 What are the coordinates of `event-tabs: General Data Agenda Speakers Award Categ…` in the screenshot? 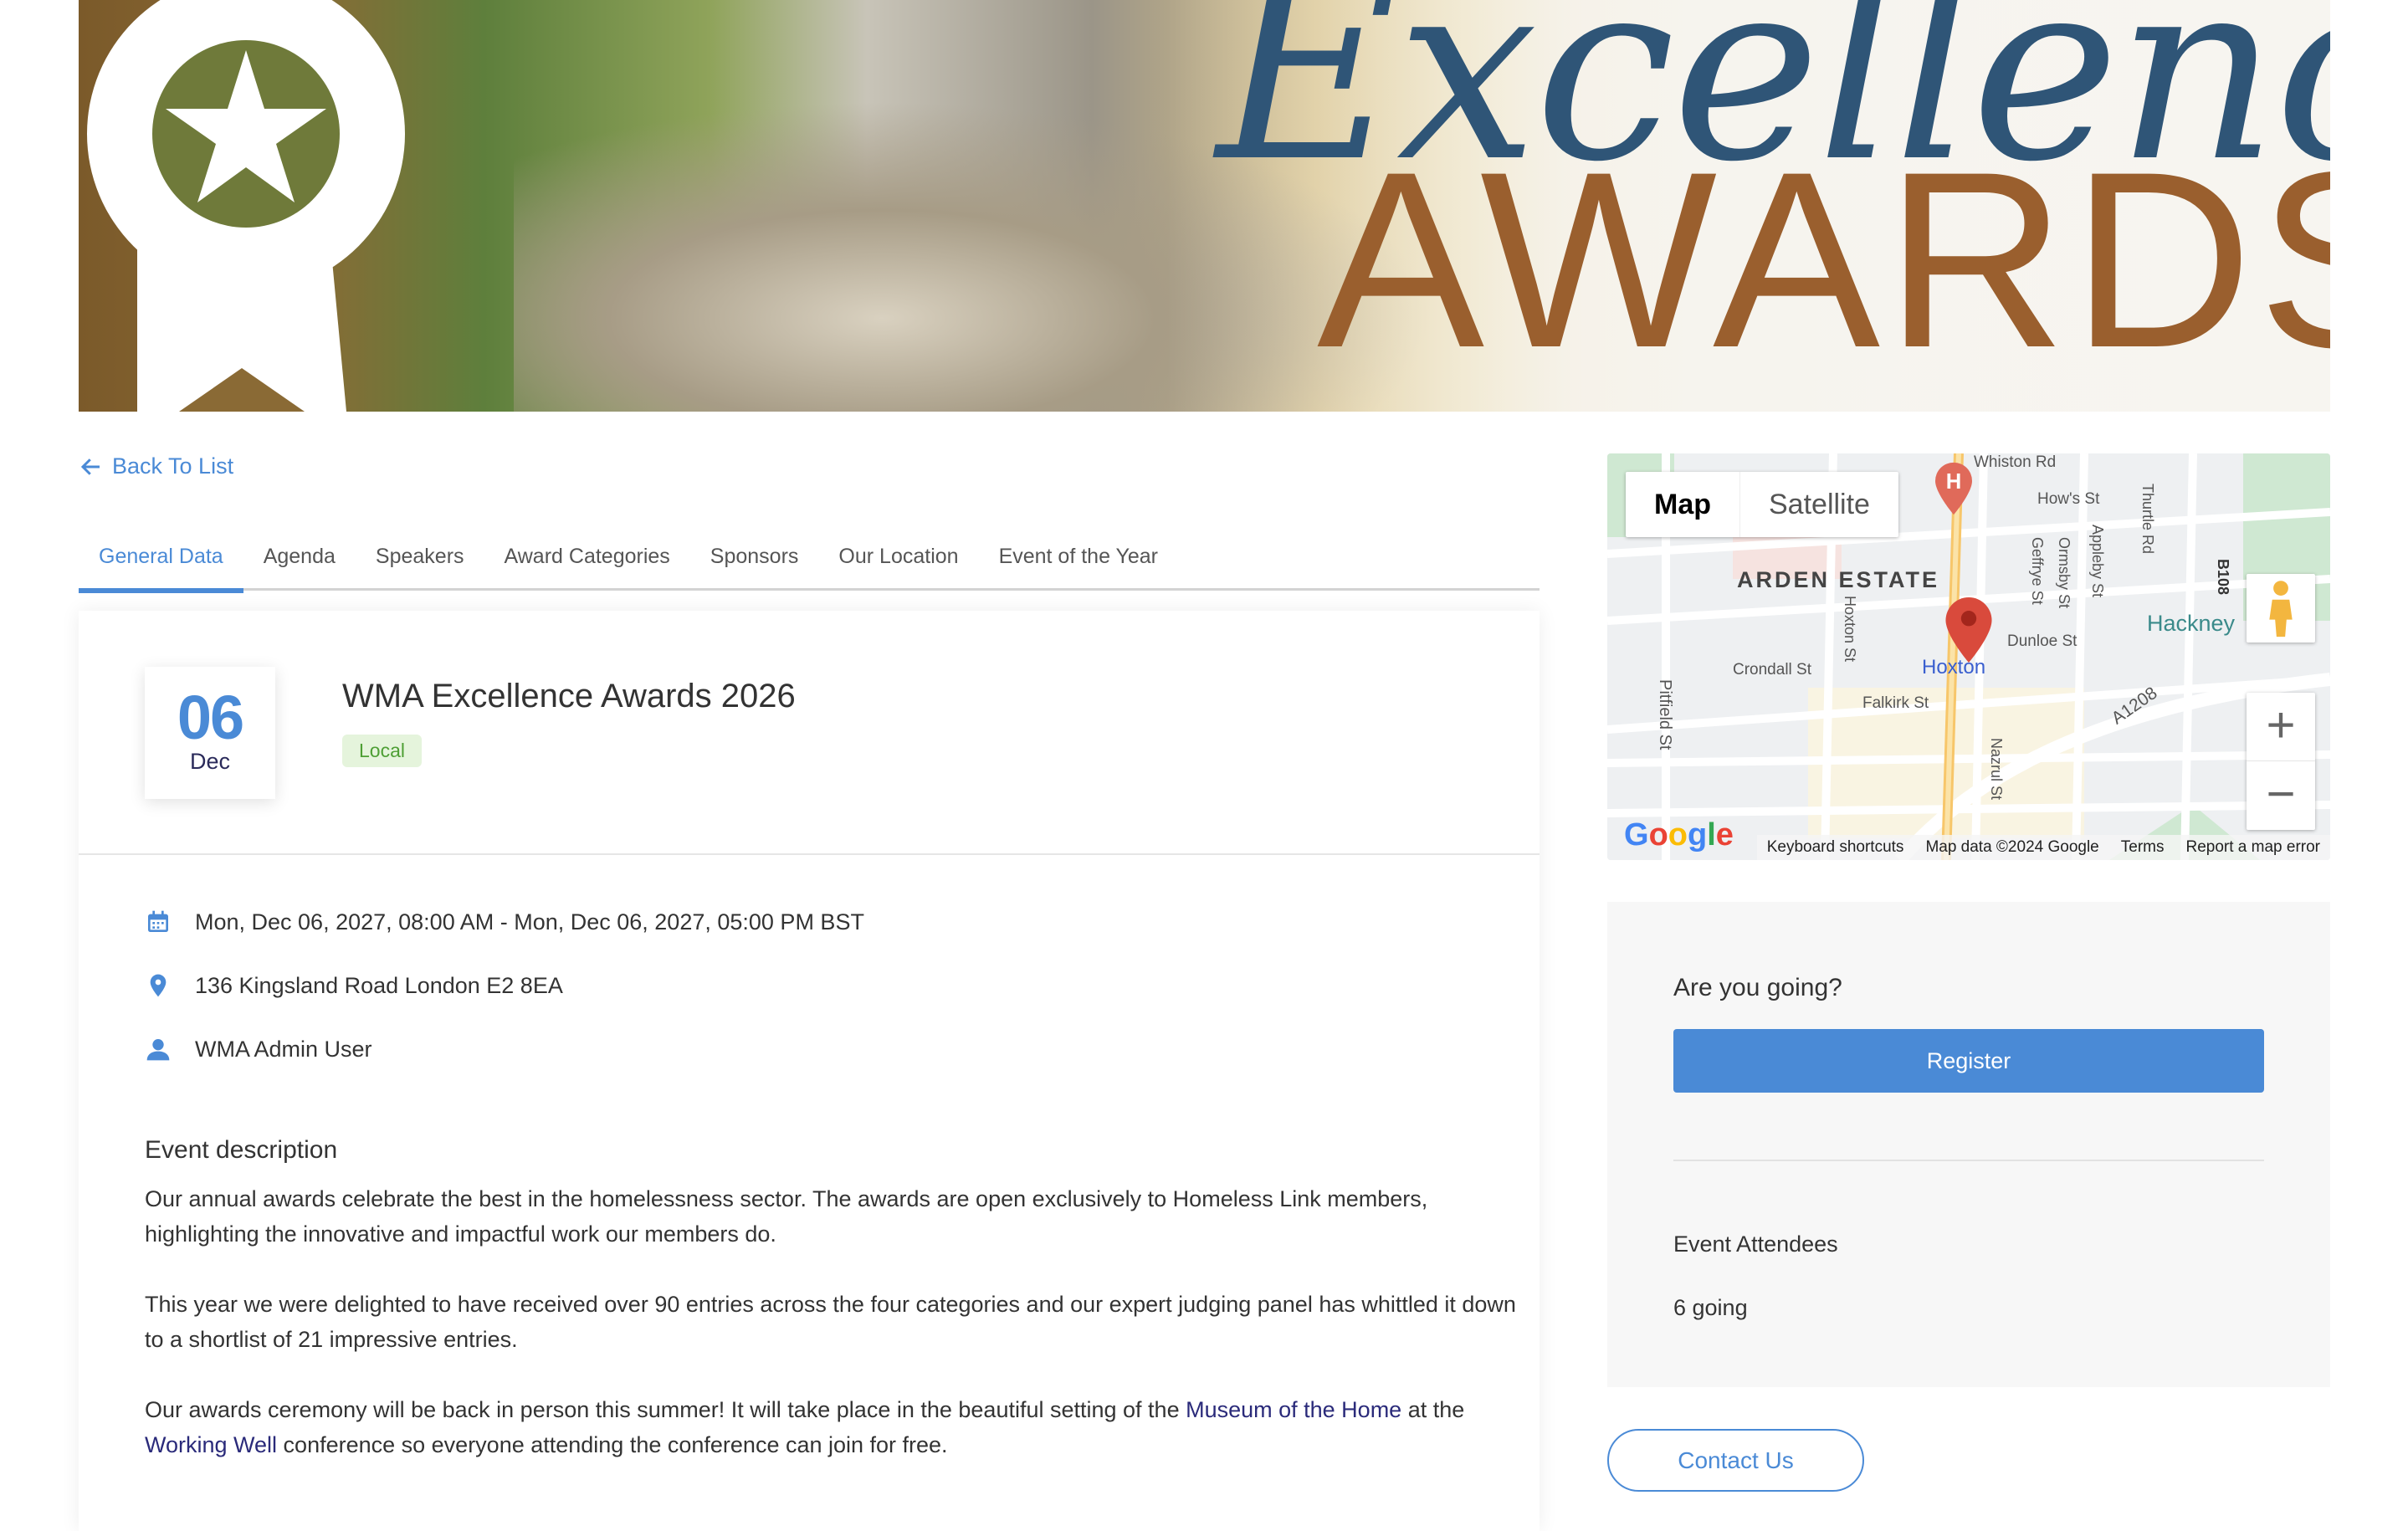 It's located at (809, 564).